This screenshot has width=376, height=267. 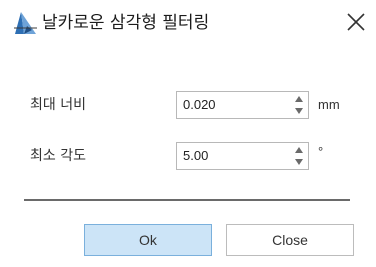 I want to click on max-width-spin-buttons, so click(x=299, y=105).